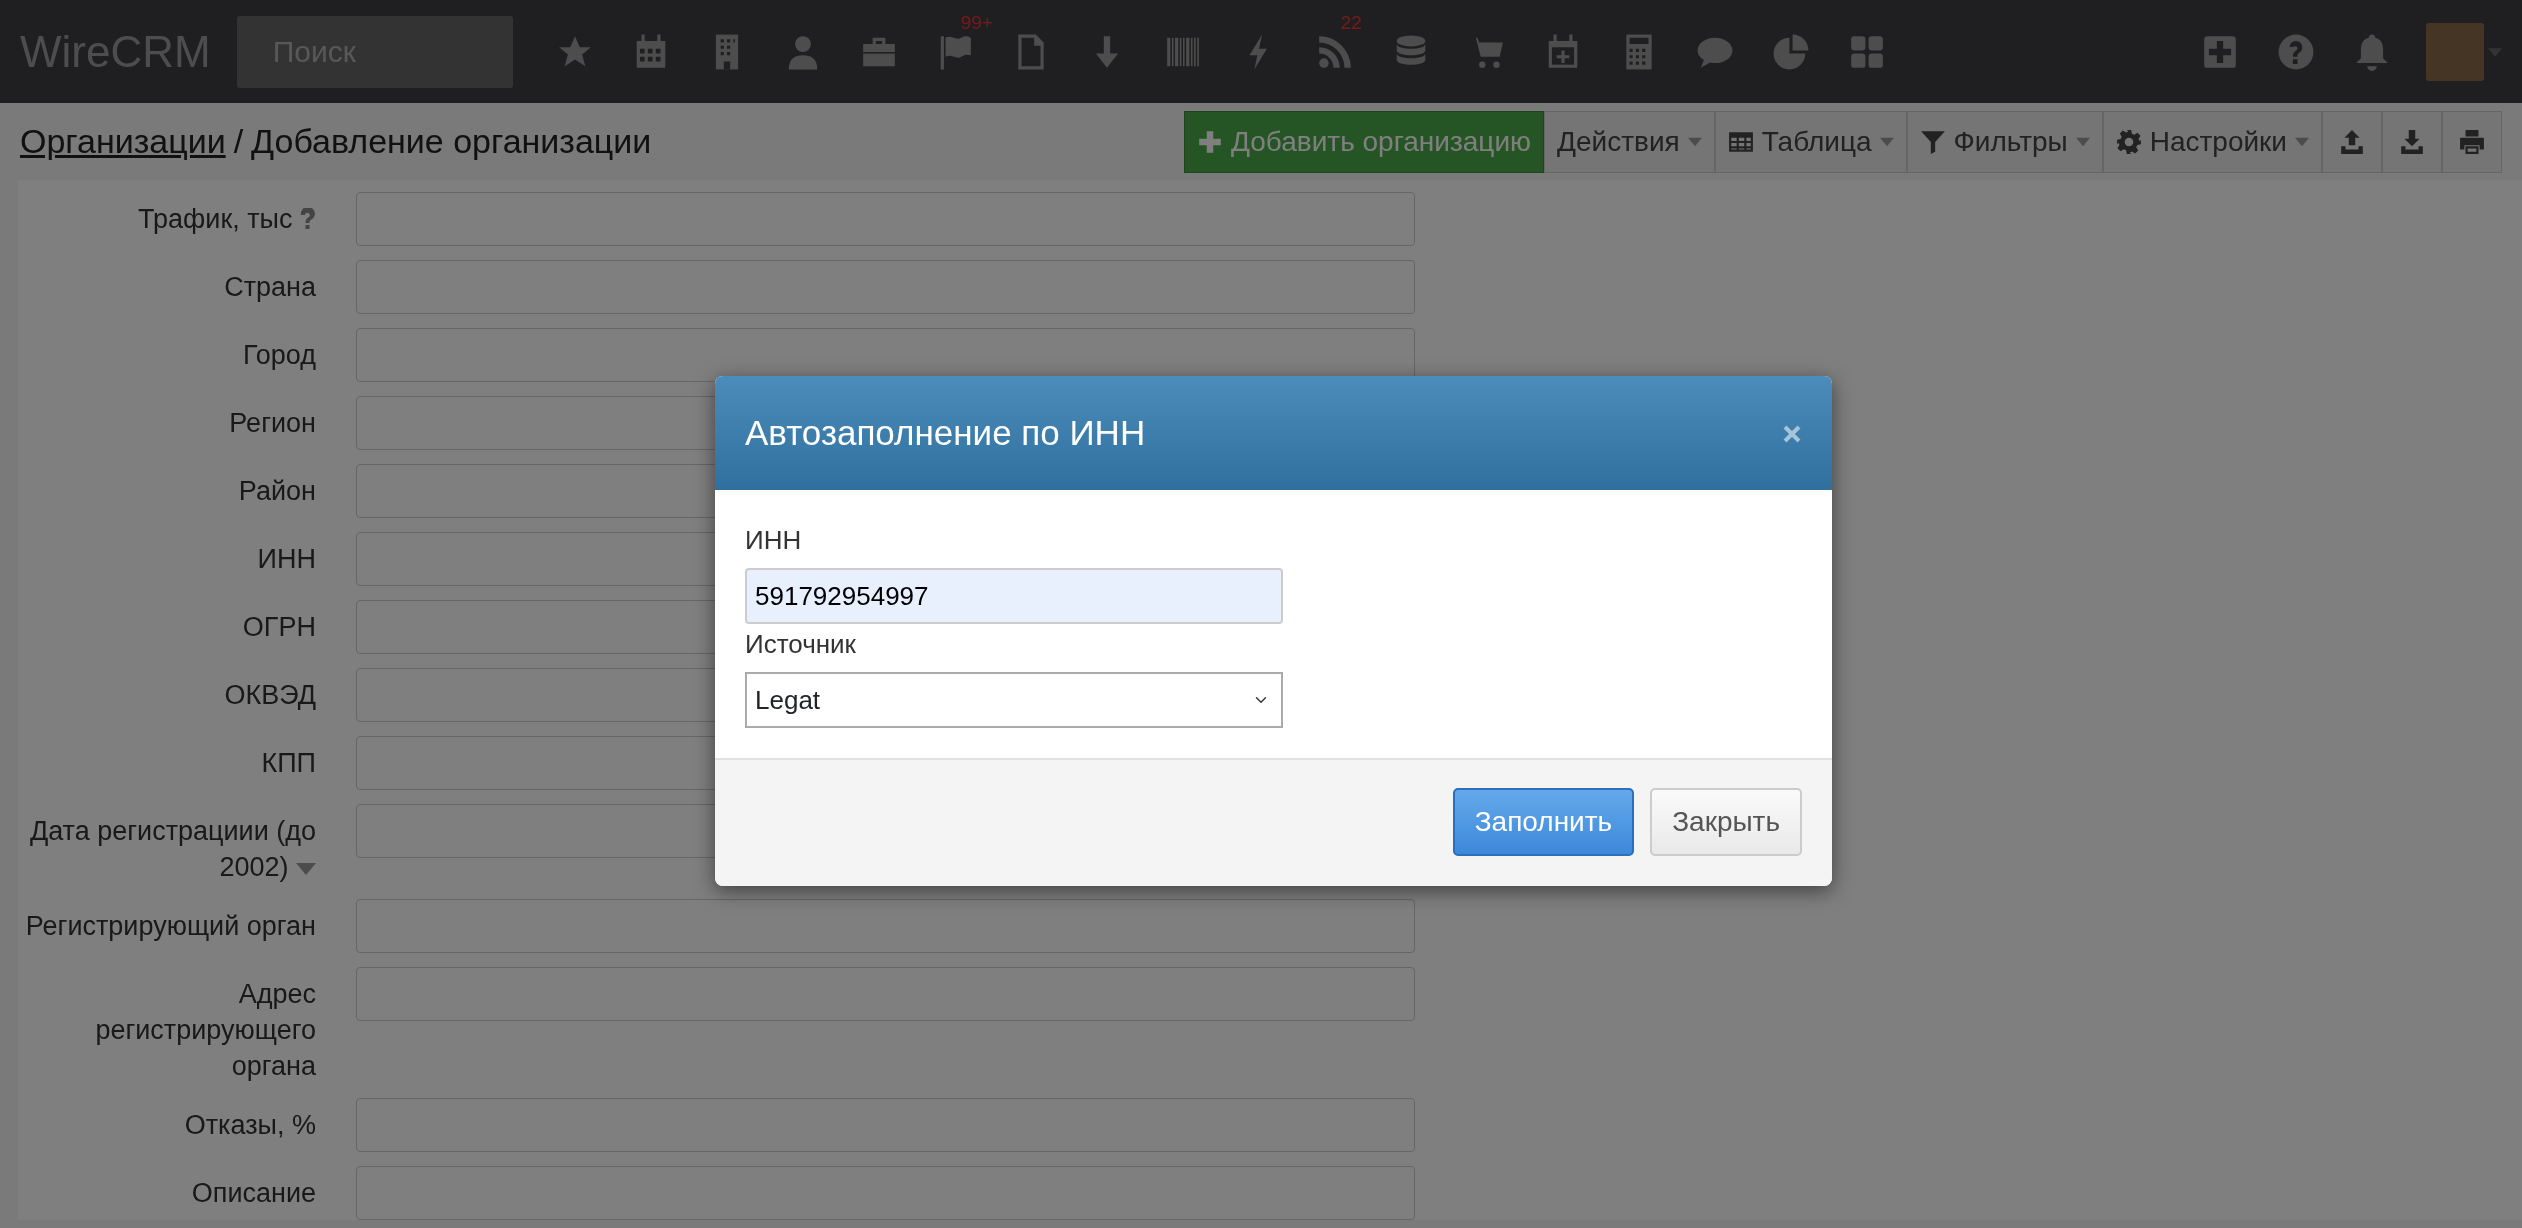 This screenshot has width=2522, height=1228. I want to click on print-button, so click(2472, 141).